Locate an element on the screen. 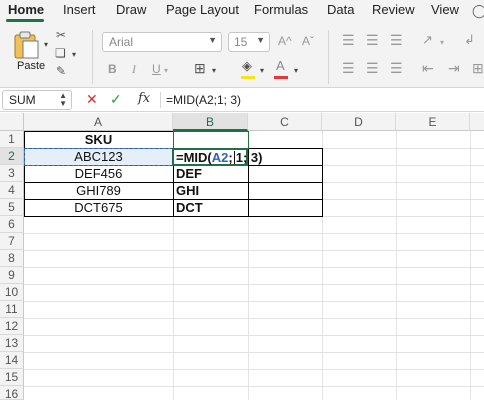 The image size is (484, 400). align-top-icon: ☰ is located at coordinates (348, 40).